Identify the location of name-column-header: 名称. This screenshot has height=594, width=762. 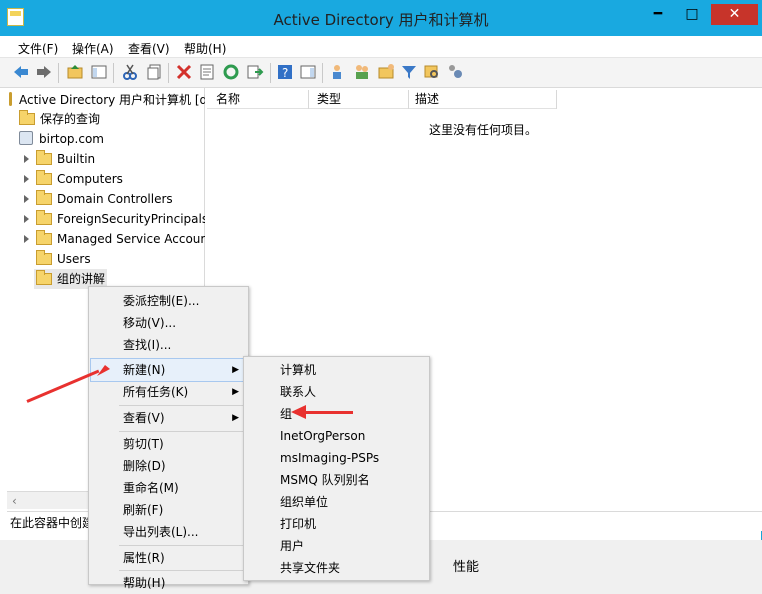
(258, 99).